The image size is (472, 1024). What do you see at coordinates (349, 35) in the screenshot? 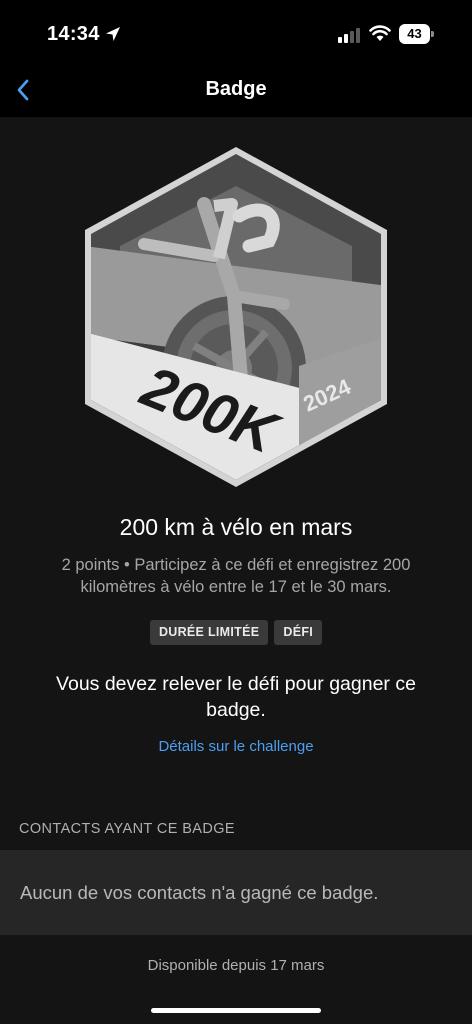
I see `cellular-signal-icon` at bounding box center [349, 35].